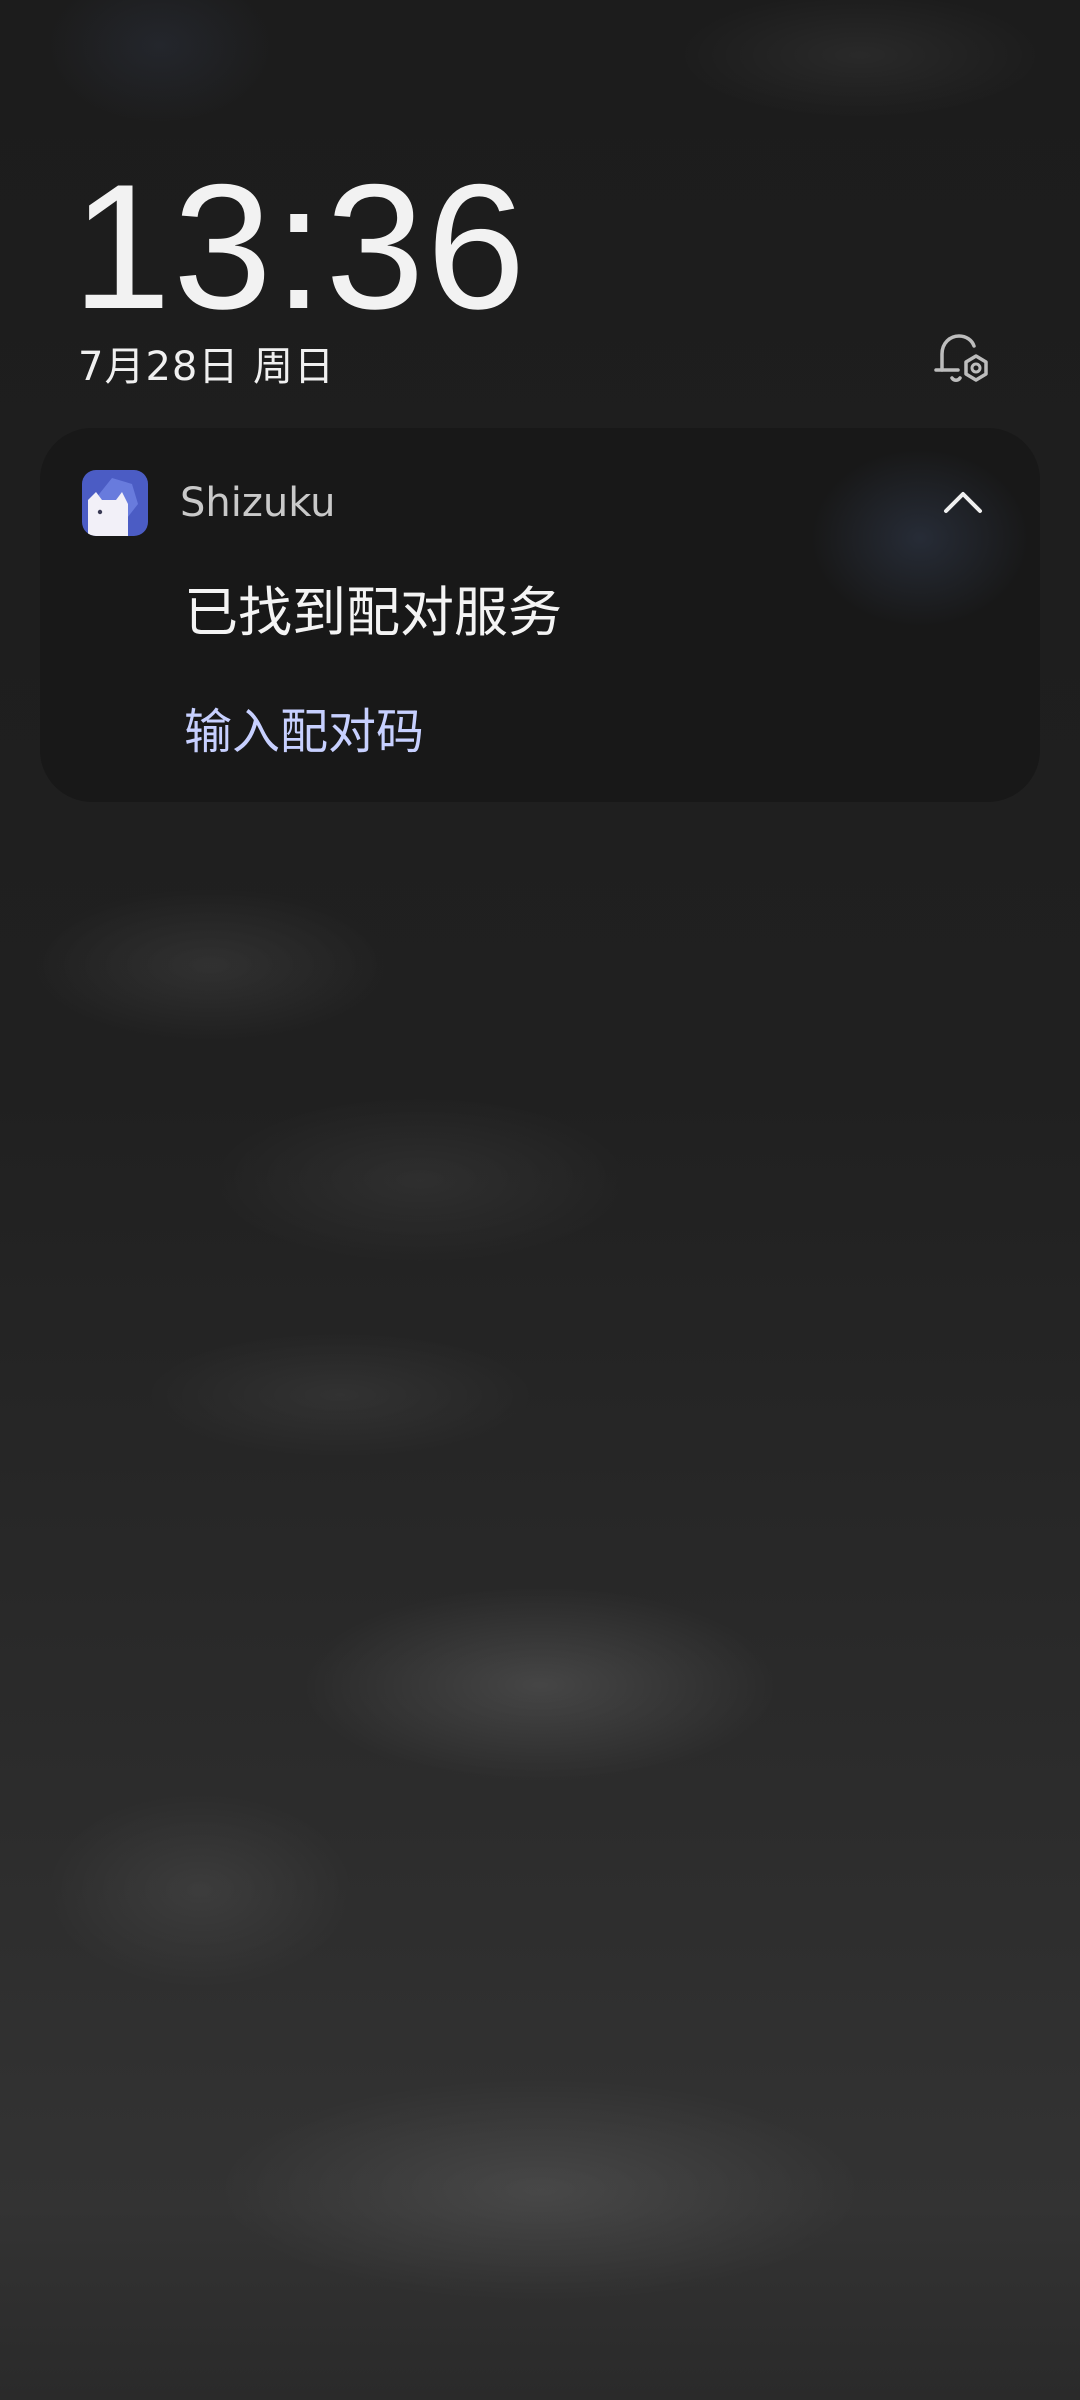  What do you see at coordinates (373, 612) in the screenshot?
I see `notification-title: 已找到配对服务` at bounding box center [373, 612].